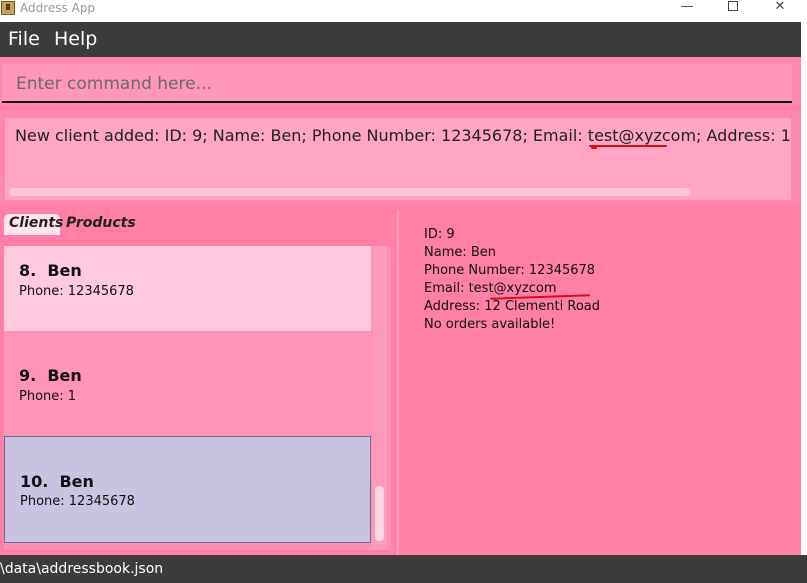 This screenshot has width=807, height=583. I want to click on client-name: 10. Ben, so click(57, 481).